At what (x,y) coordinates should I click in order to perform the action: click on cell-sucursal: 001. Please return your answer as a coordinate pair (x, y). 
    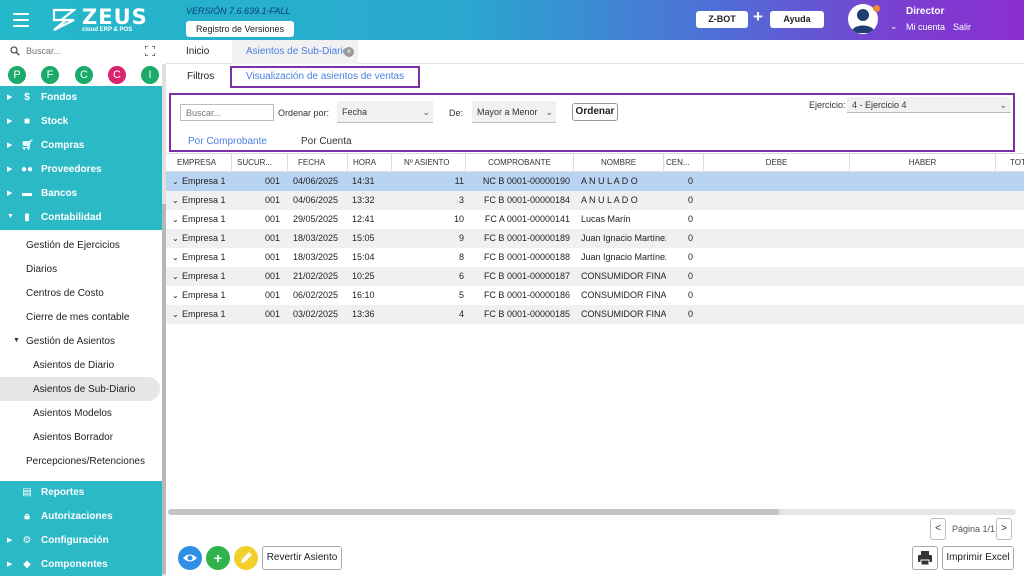
    Looking at the image, I should click on (272, 181).